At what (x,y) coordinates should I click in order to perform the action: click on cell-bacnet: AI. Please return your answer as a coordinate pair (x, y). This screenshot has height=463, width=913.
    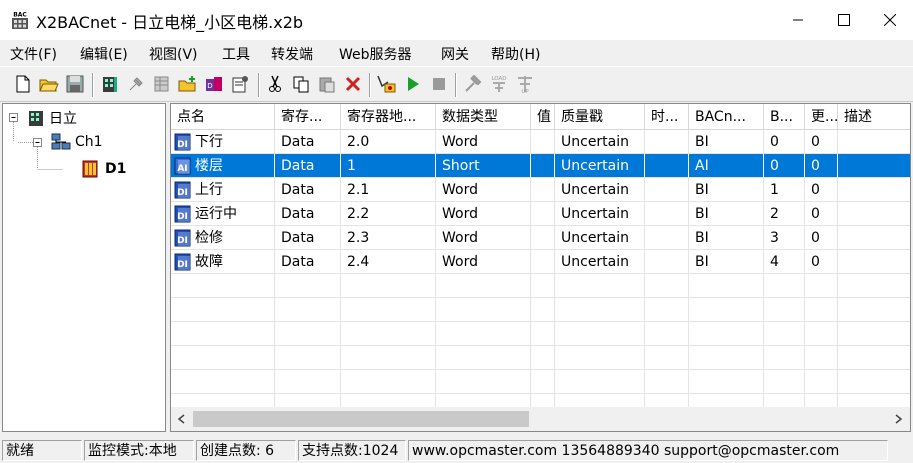
    Looking at the image, I should click on (726, 166).